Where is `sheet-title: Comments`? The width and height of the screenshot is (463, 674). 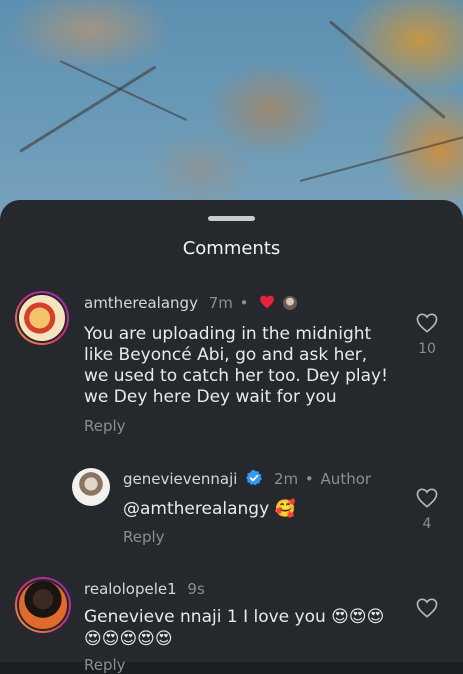
sheet-title: Comments is located at coordinates (231, 248).